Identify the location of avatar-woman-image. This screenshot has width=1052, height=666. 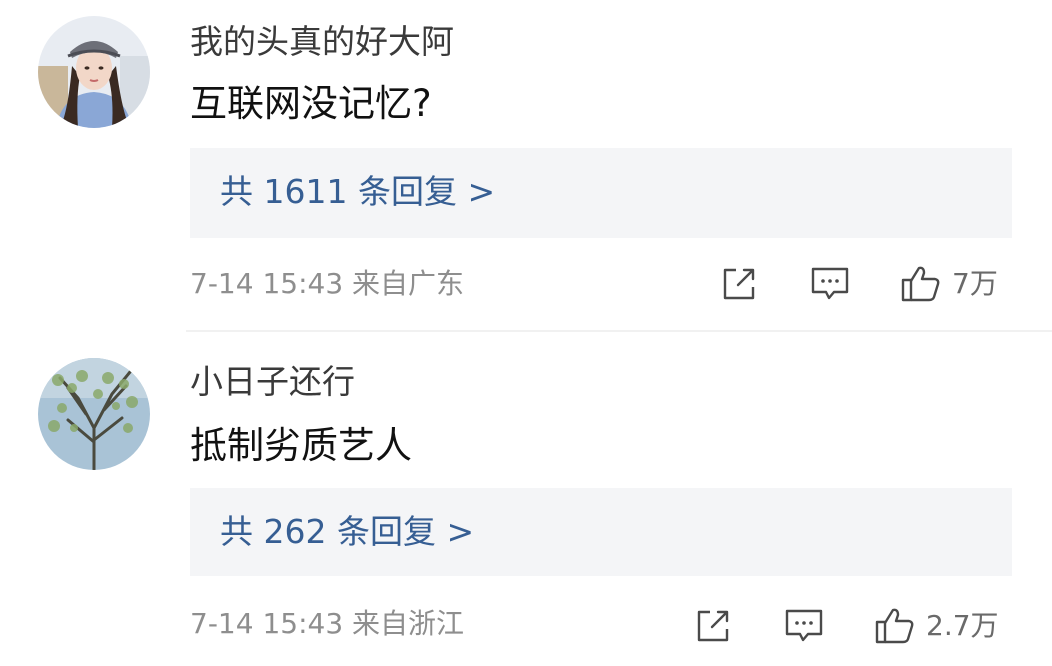
(94, 72).